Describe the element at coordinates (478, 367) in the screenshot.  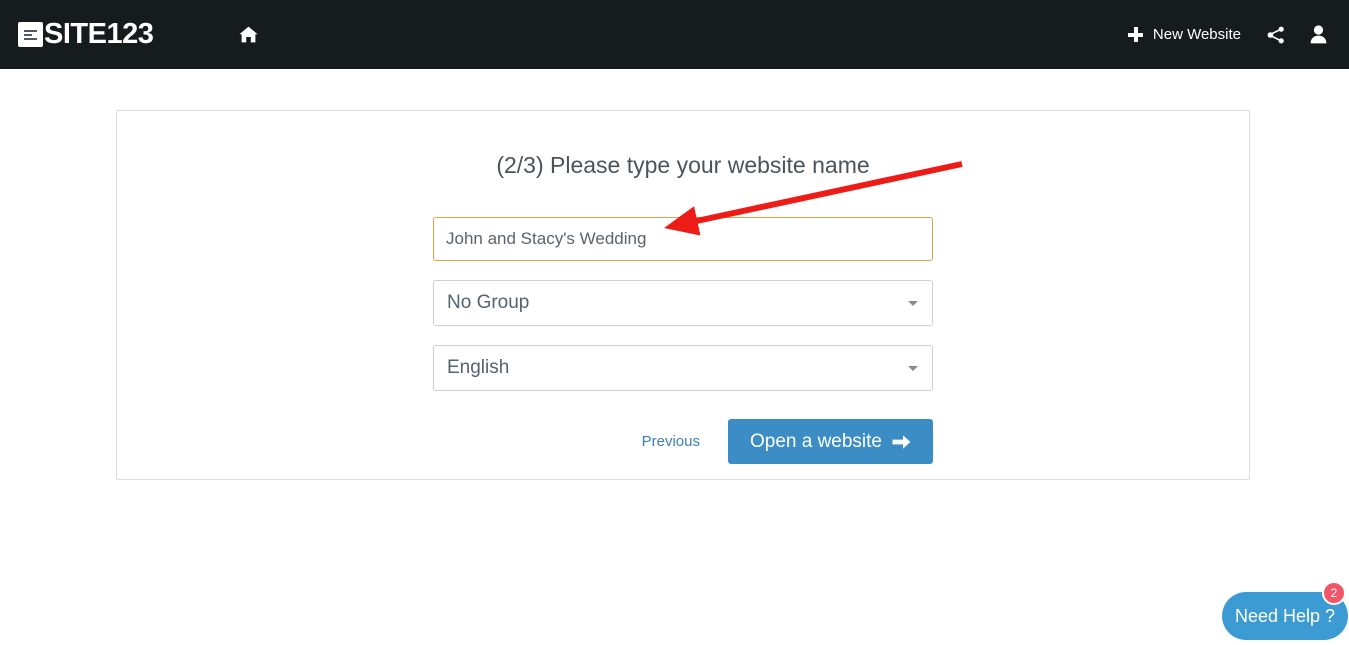
I see `language-select-value: English` at that location.